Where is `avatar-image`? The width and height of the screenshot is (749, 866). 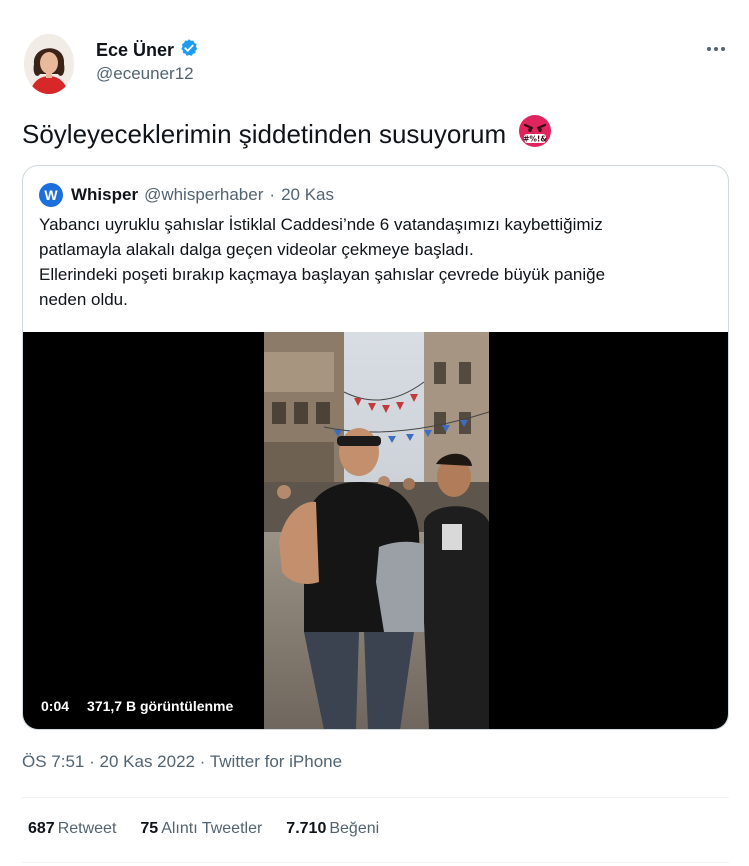
avatar-image is located at coordinates (49, 64).